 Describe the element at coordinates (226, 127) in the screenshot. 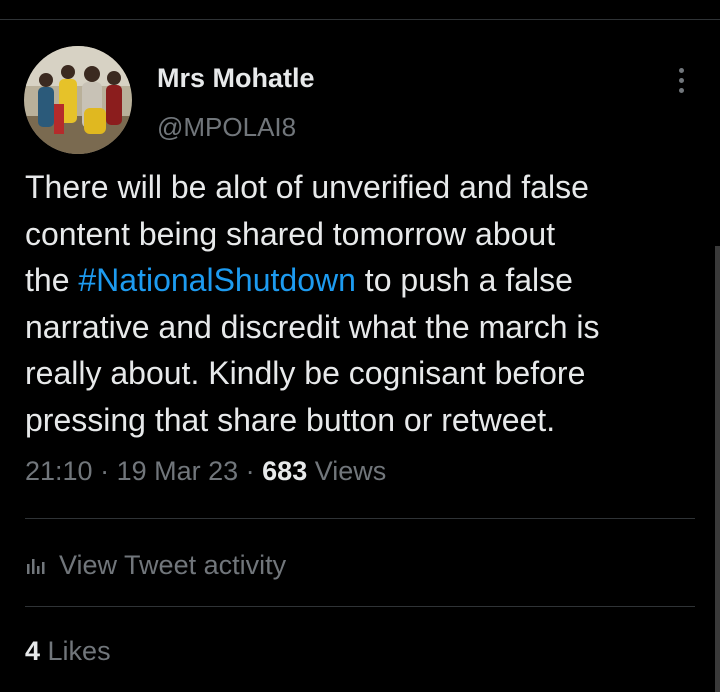

I see `author-handle: @MPOLAI8` at that location.